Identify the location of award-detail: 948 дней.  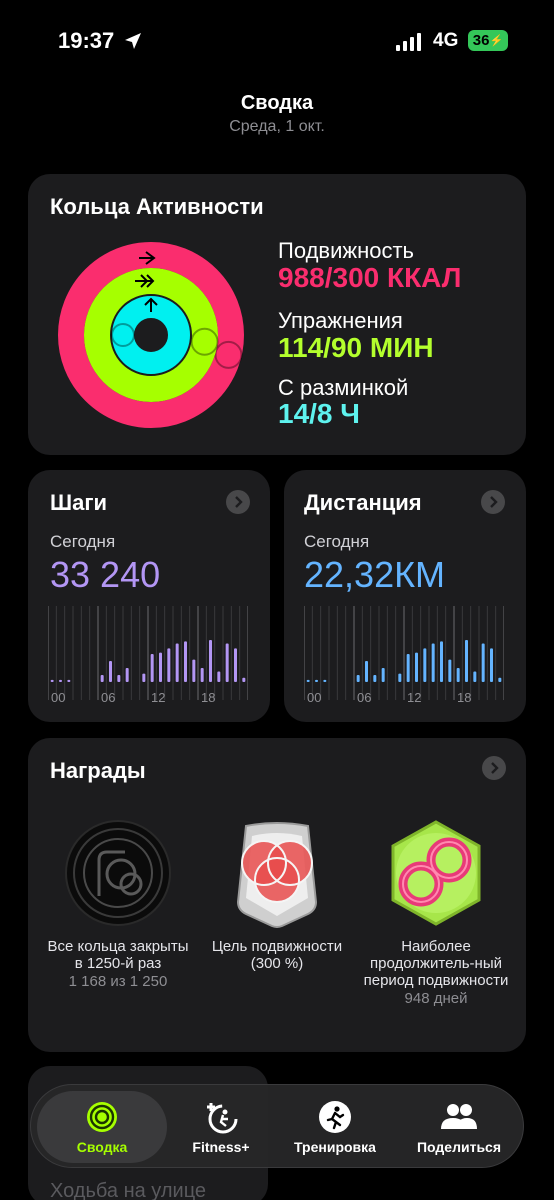
(436, 998).